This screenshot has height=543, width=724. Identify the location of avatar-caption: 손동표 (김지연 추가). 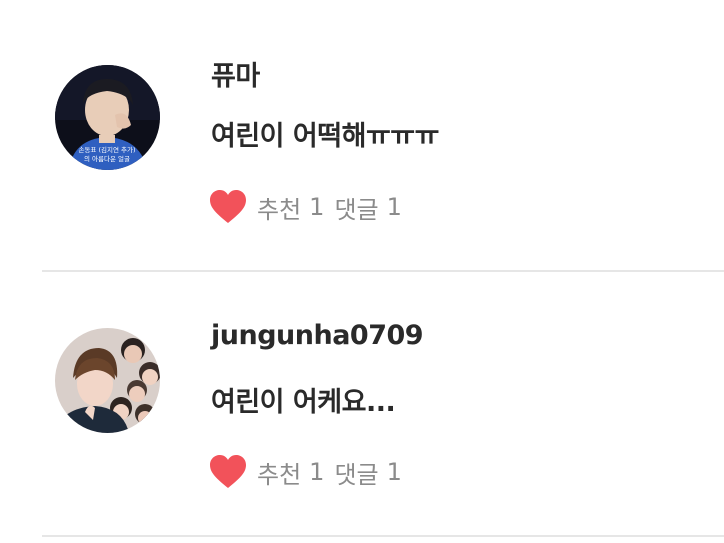
(106, 149).